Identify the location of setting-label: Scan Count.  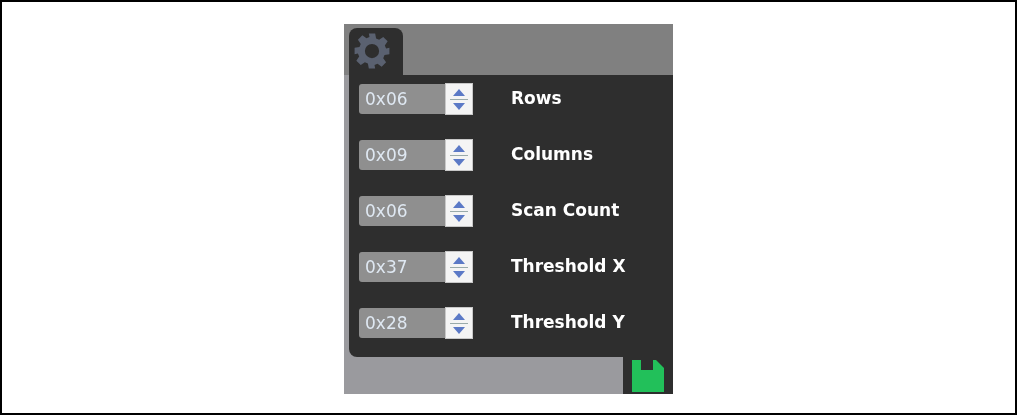
(565, 211).